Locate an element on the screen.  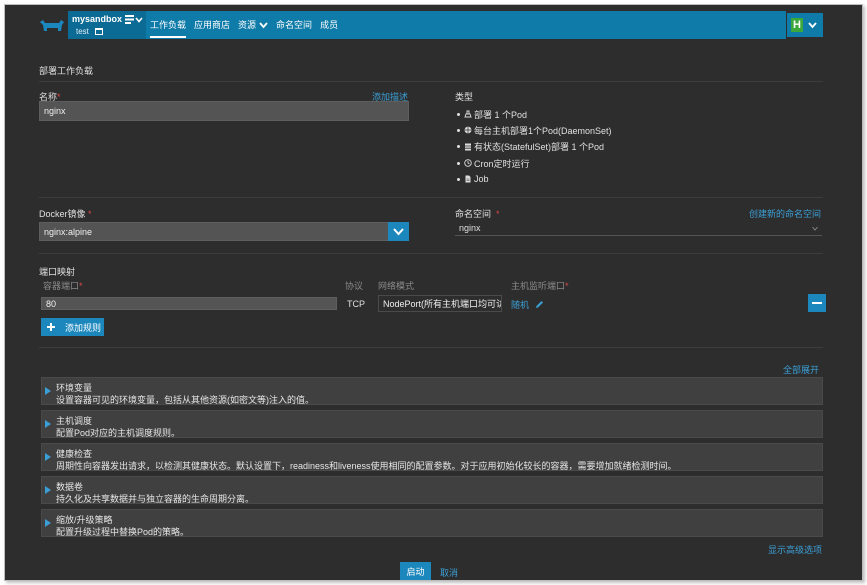
add-rule-button: 添加规则 is located at coordinates (72, 327).